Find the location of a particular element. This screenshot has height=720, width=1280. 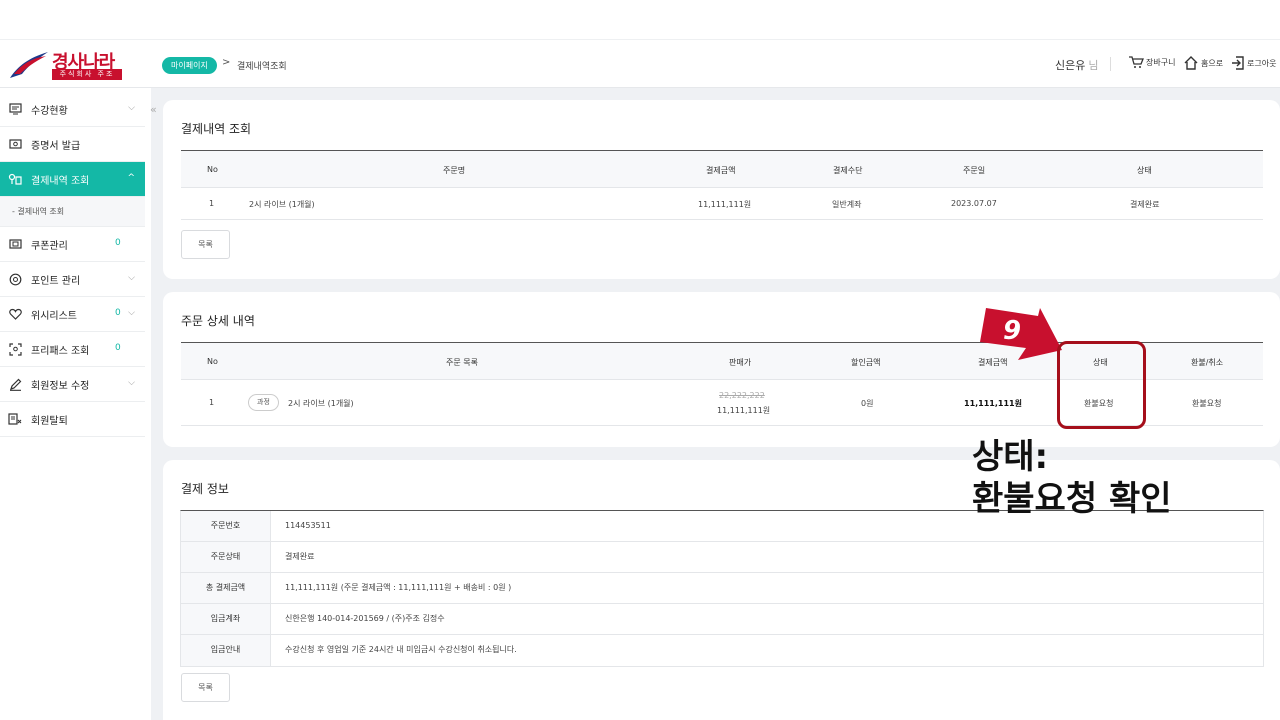

refund-request-link: 환불요청 is located at coordinates (1206, 403).